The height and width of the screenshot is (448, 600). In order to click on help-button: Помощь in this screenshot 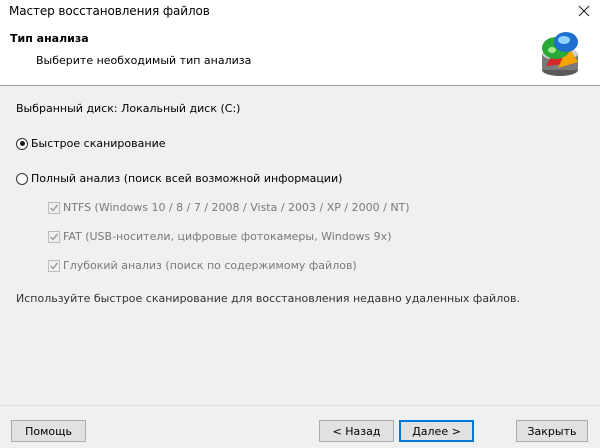, I will do `click(48, 431)`.